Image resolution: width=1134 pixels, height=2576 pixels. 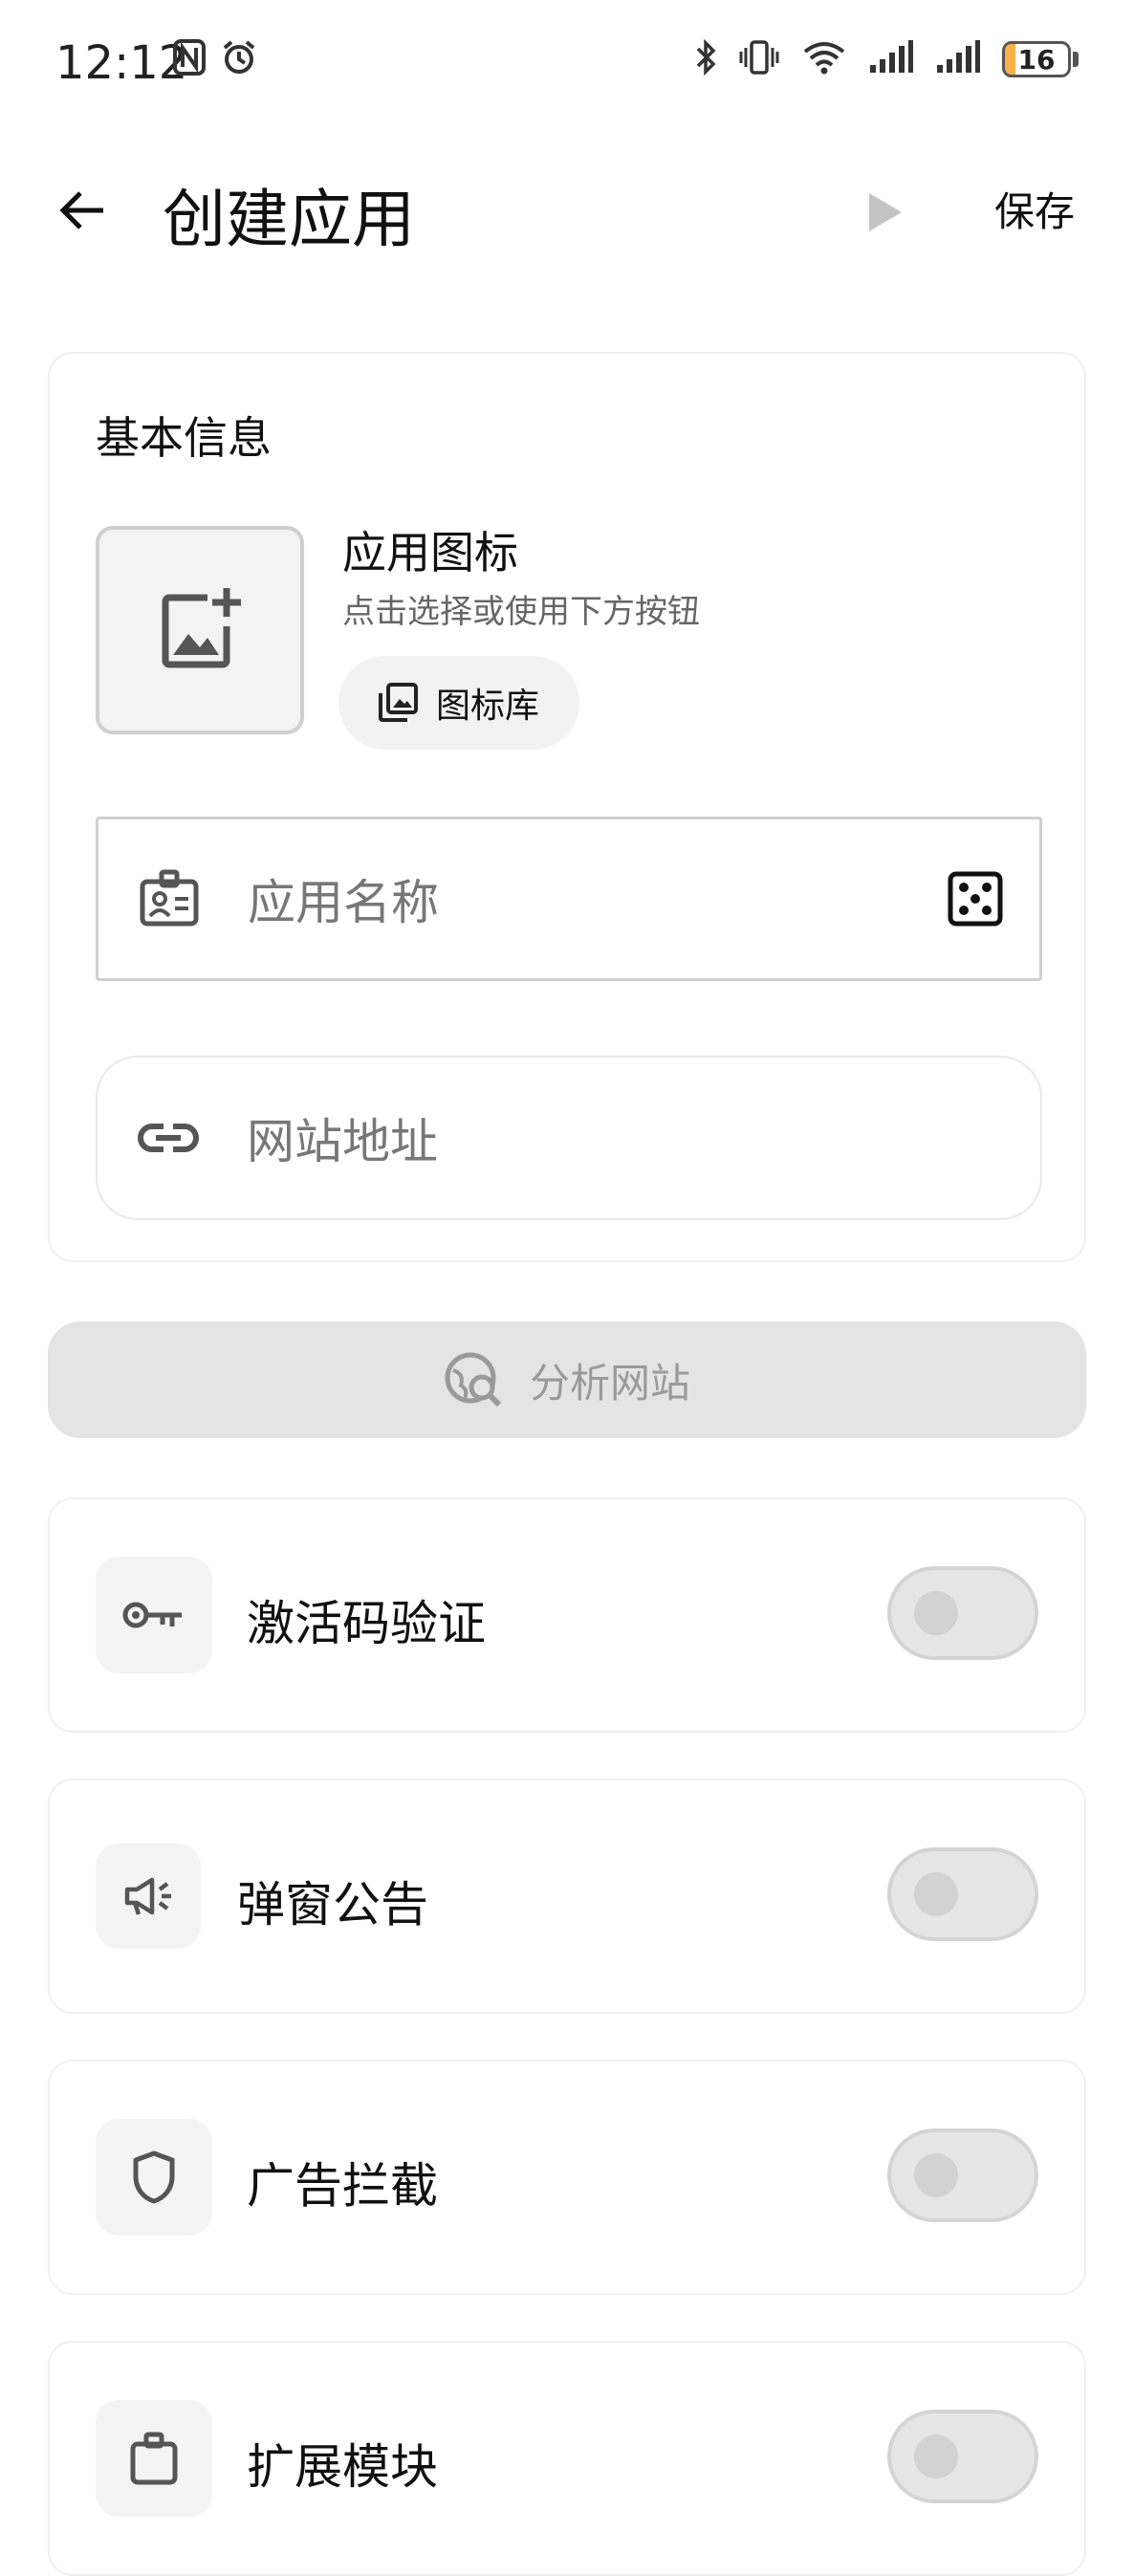 I want to click on status-icons-left, so click(x=215, y=59).